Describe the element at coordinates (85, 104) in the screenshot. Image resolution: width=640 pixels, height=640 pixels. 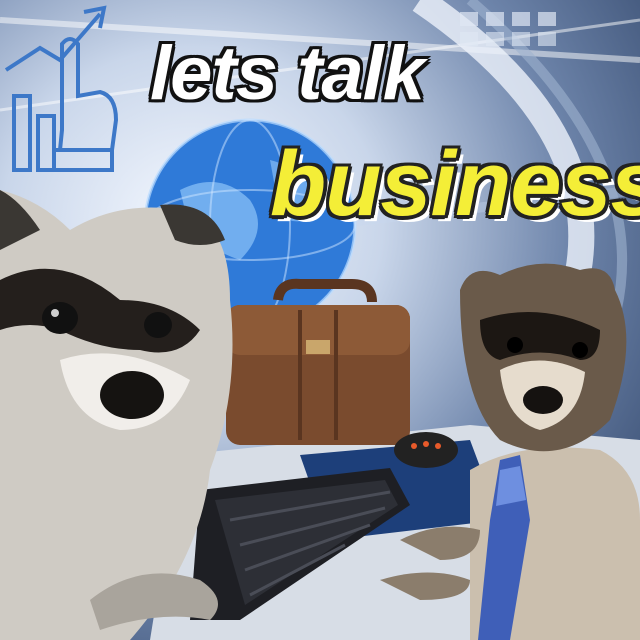
I see `pointing-hand-icon` at that location.